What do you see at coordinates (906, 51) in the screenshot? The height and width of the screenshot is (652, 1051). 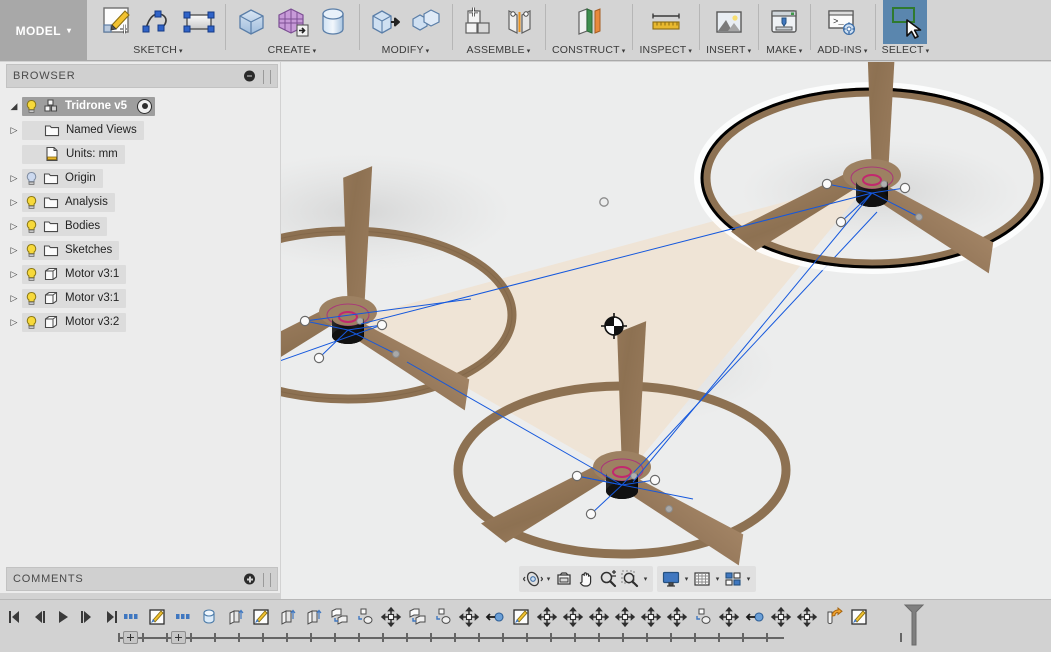 I see `toolbar-group-label: SELECT ▾` at bounding box center [906, 51].